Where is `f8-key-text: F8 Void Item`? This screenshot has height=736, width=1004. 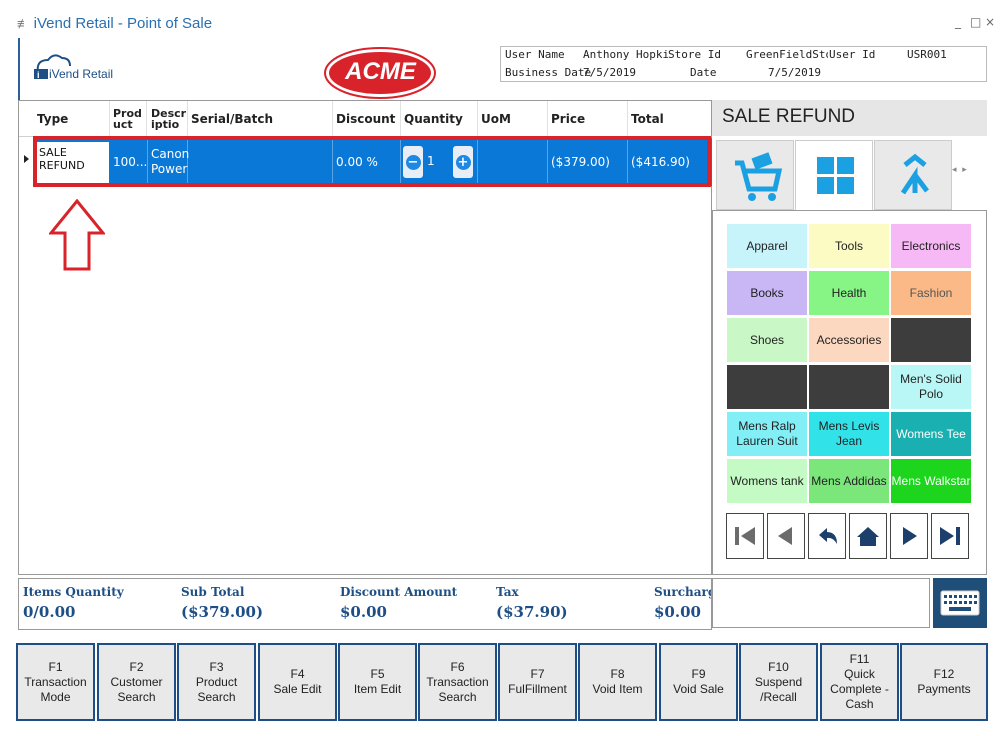 f8-key-text: F8 Void Item is located at coordinates (617, 681).